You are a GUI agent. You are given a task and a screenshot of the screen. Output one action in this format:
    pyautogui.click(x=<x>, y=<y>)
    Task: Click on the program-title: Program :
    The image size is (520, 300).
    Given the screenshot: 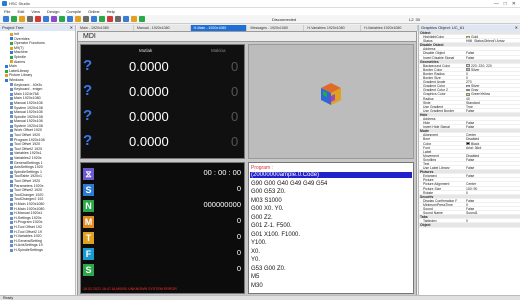 What is the action you would take?
    pyautogui.click(x=262, y=168)
    